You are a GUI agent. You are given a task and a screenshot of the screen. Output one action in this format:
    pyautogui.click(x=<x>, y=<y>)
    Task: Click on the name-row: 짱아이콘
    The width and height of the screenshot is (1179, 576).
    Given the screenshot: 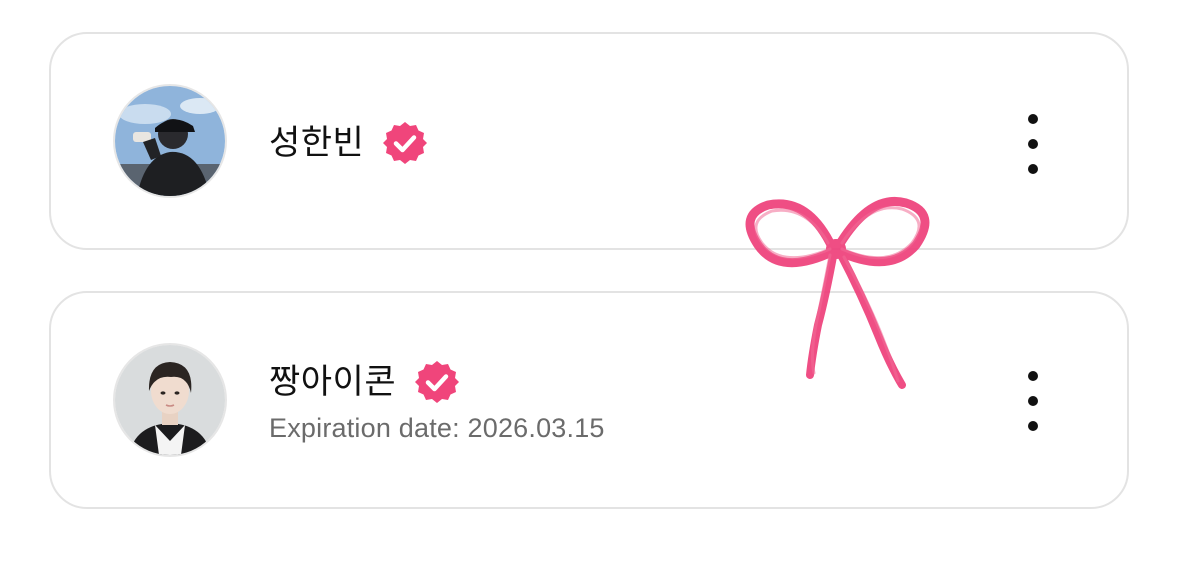 What is the action you would take?
    pyautogui.click(x=364, y=382)
    